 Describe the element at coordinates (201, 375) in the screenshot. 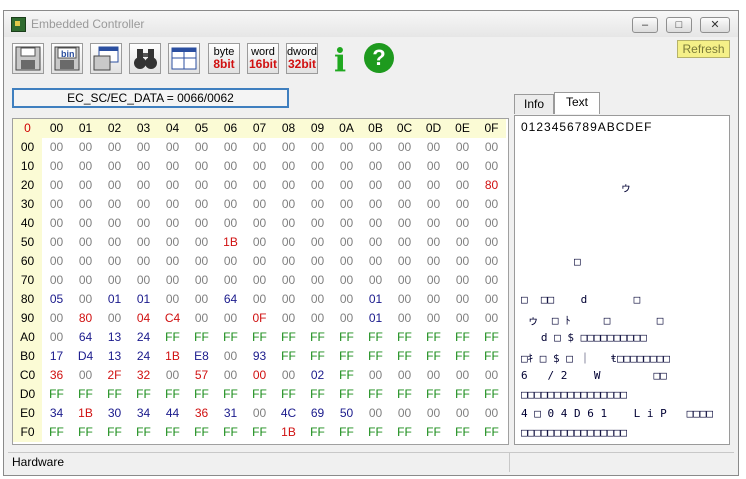

I see `hex-cell: 57` at that location.